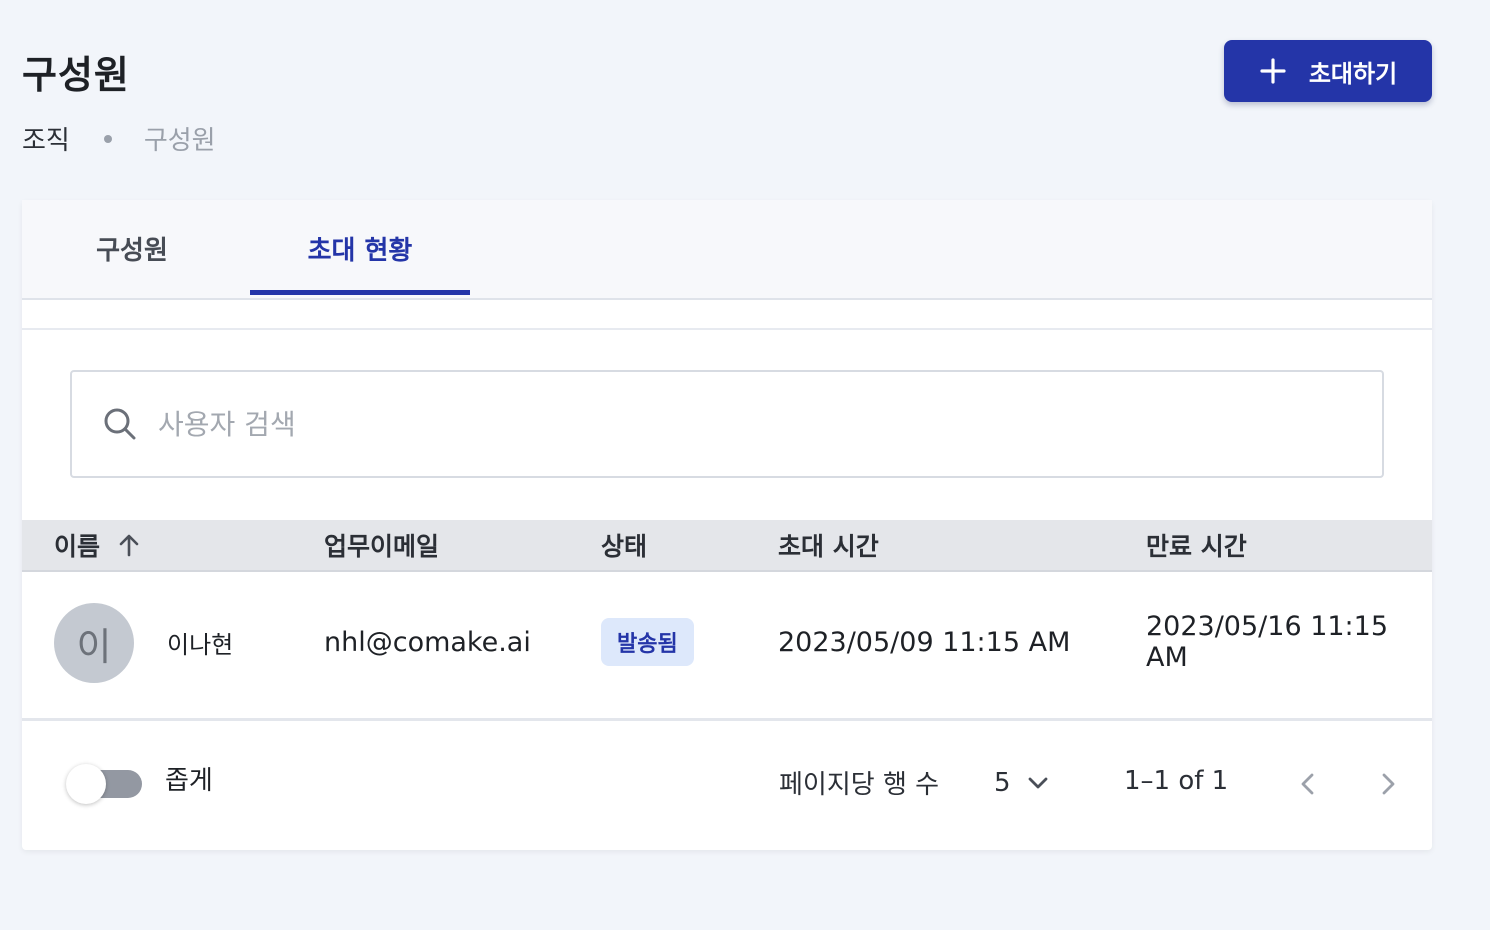 The width and height of the screenshot is (1490, 930). What do you see at coordinates (200, 644) in the screenshot?
I see `cell-name: 이나현` at bounding box center [200, 644].